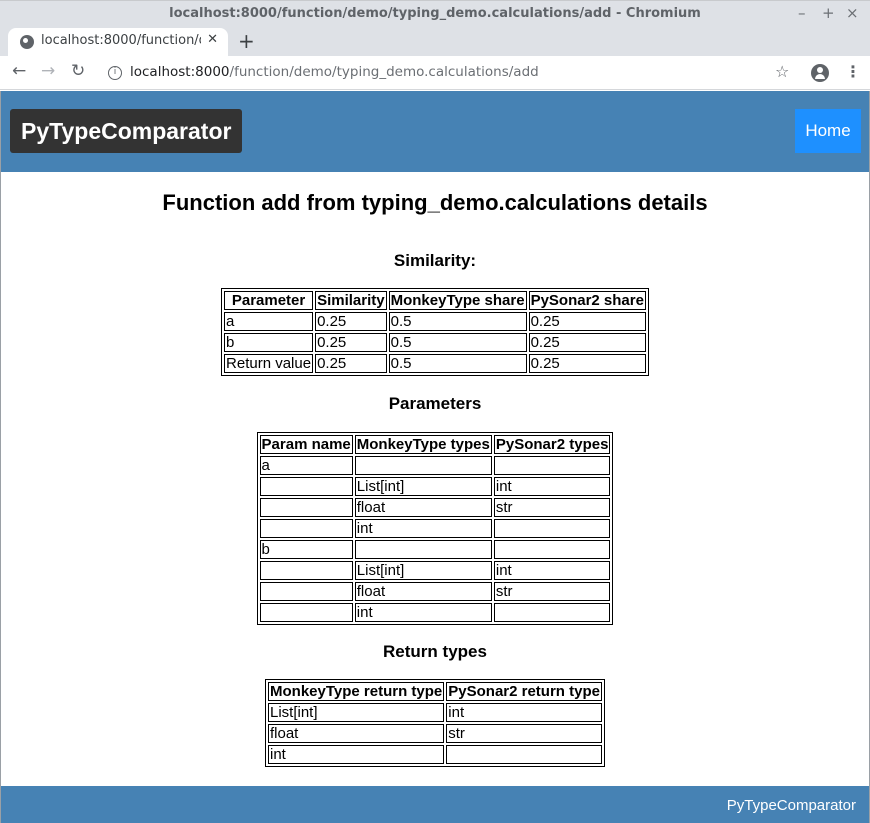  I want to click on return-types-column-header: MonkeyType return type, so click(356, 691).